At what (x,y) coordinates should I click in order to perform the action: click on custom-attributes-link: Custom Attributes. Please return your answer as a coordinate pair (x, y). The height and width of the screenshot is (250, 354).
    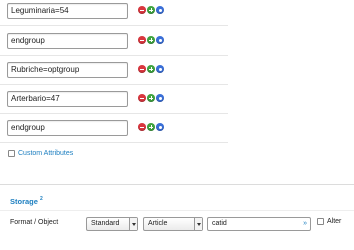
    Looking at the image, I should click on (45, 153).